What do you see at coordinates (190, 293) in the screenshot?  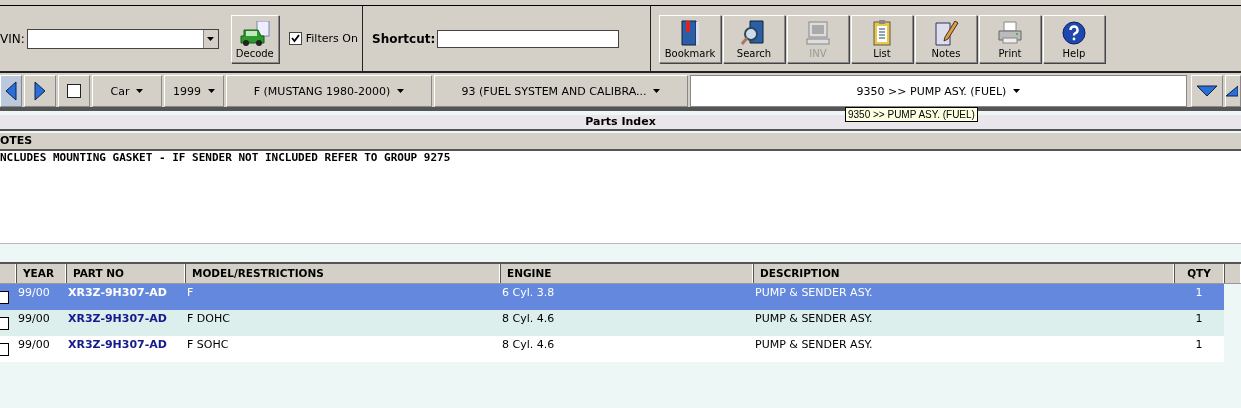 I see `table-cell-text: F` at bounding box center [190, 293].